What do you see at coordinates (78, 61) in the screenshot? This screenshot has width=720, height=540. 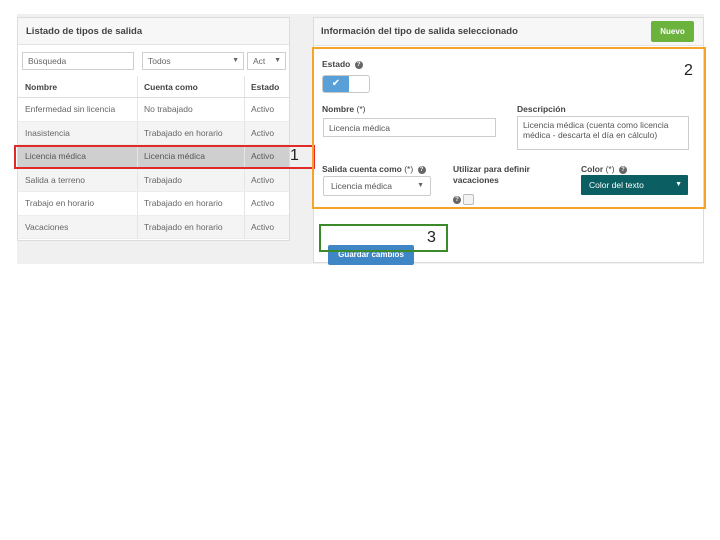 I see `search-input: Búsqueda` at bounding box center [78, 61].